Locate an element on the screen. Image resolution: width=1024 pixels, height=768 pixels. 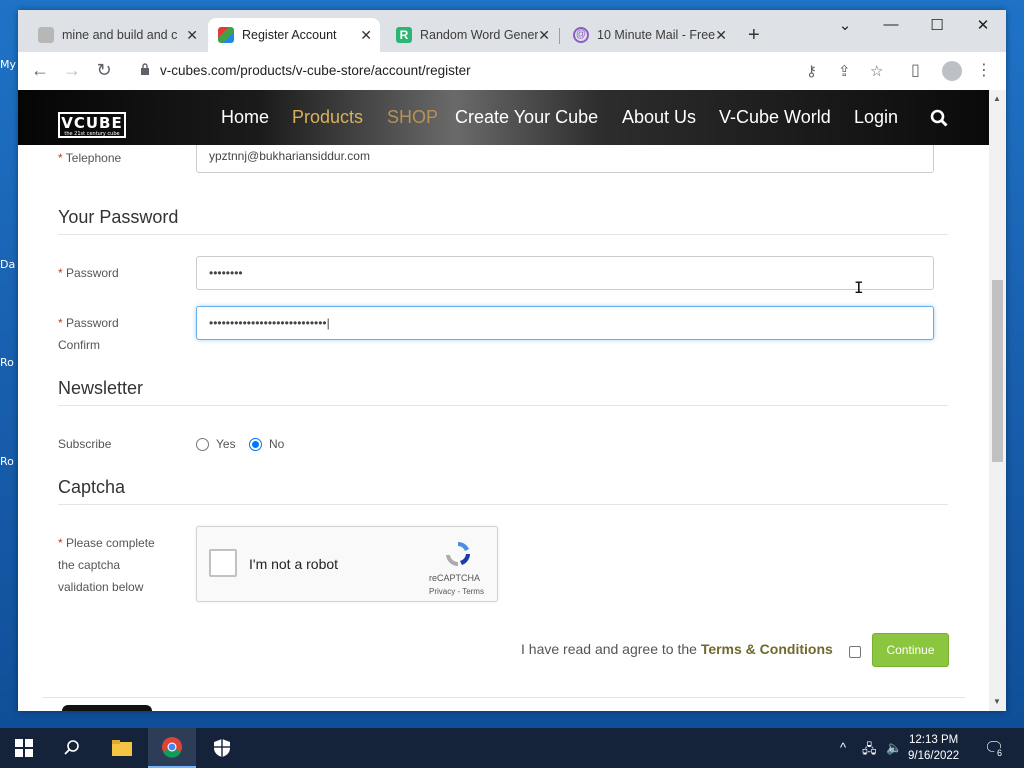
search-taskbar-icon is located at coordinates (72, 748).